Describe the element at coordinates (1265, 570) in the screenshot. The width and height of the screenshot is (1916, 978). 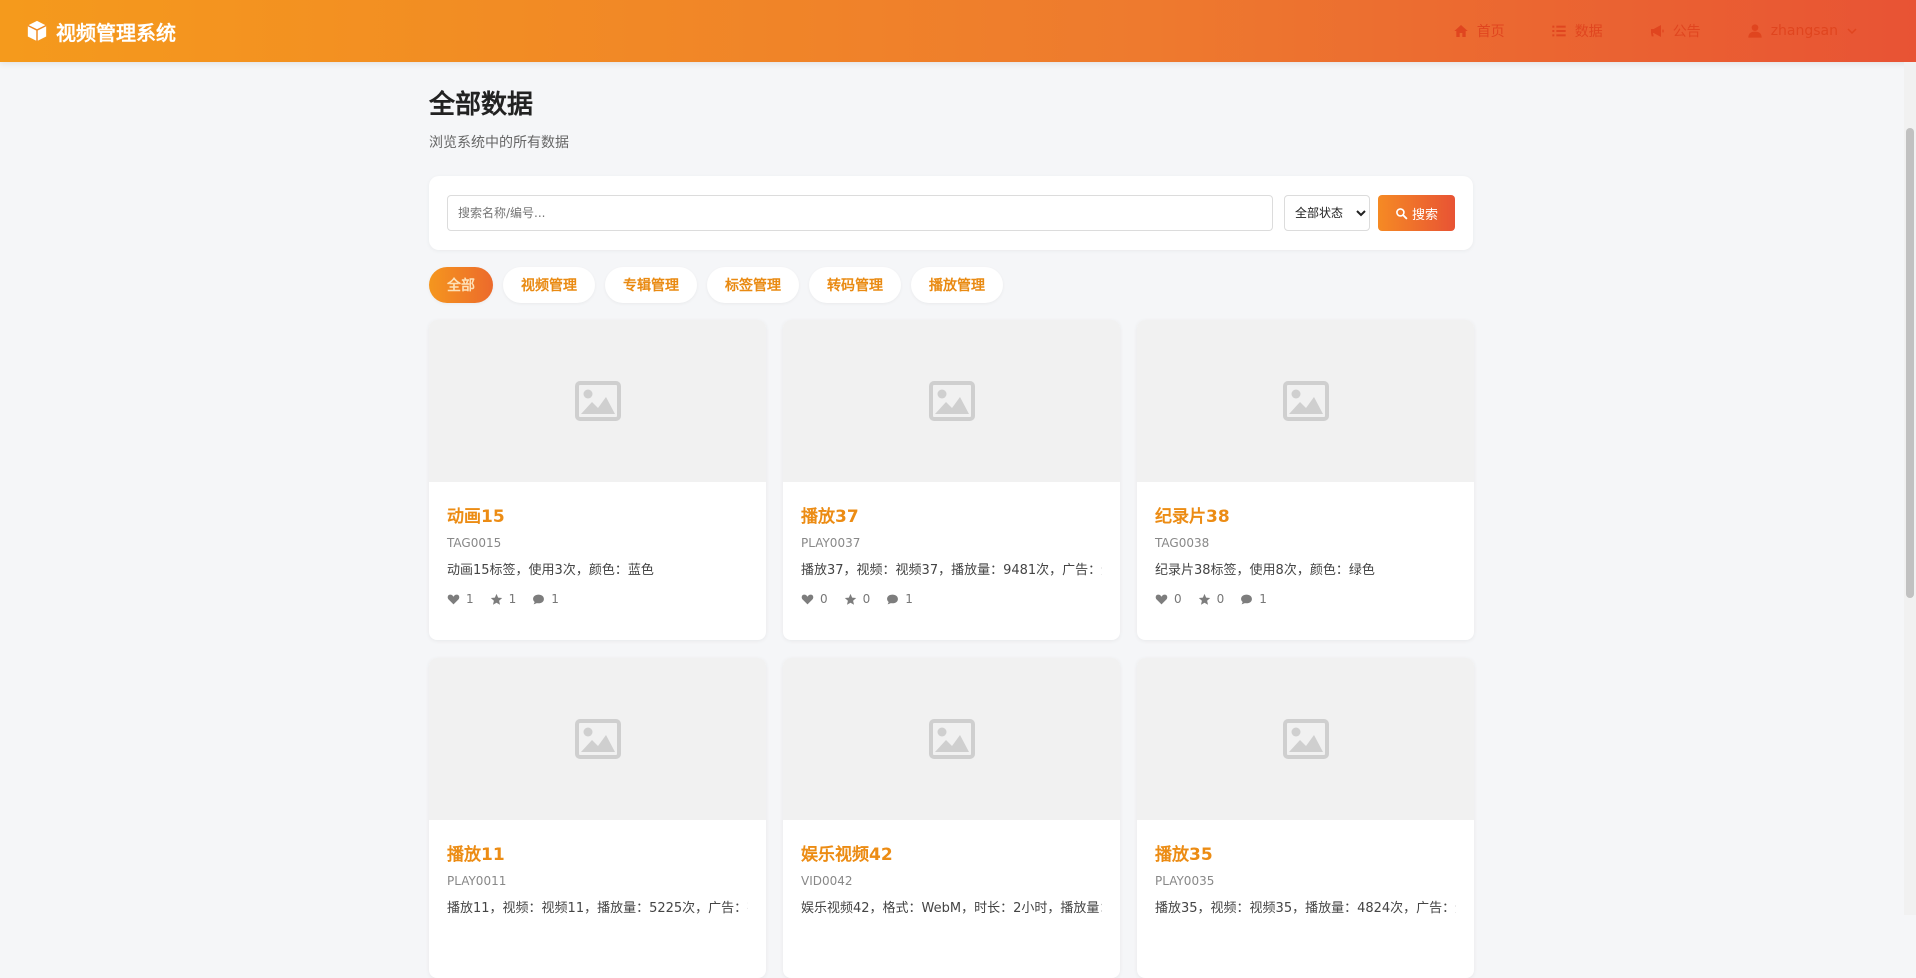
I see `card-description: 纪录片38标签，使用8次，颜色：绿色` at that location.